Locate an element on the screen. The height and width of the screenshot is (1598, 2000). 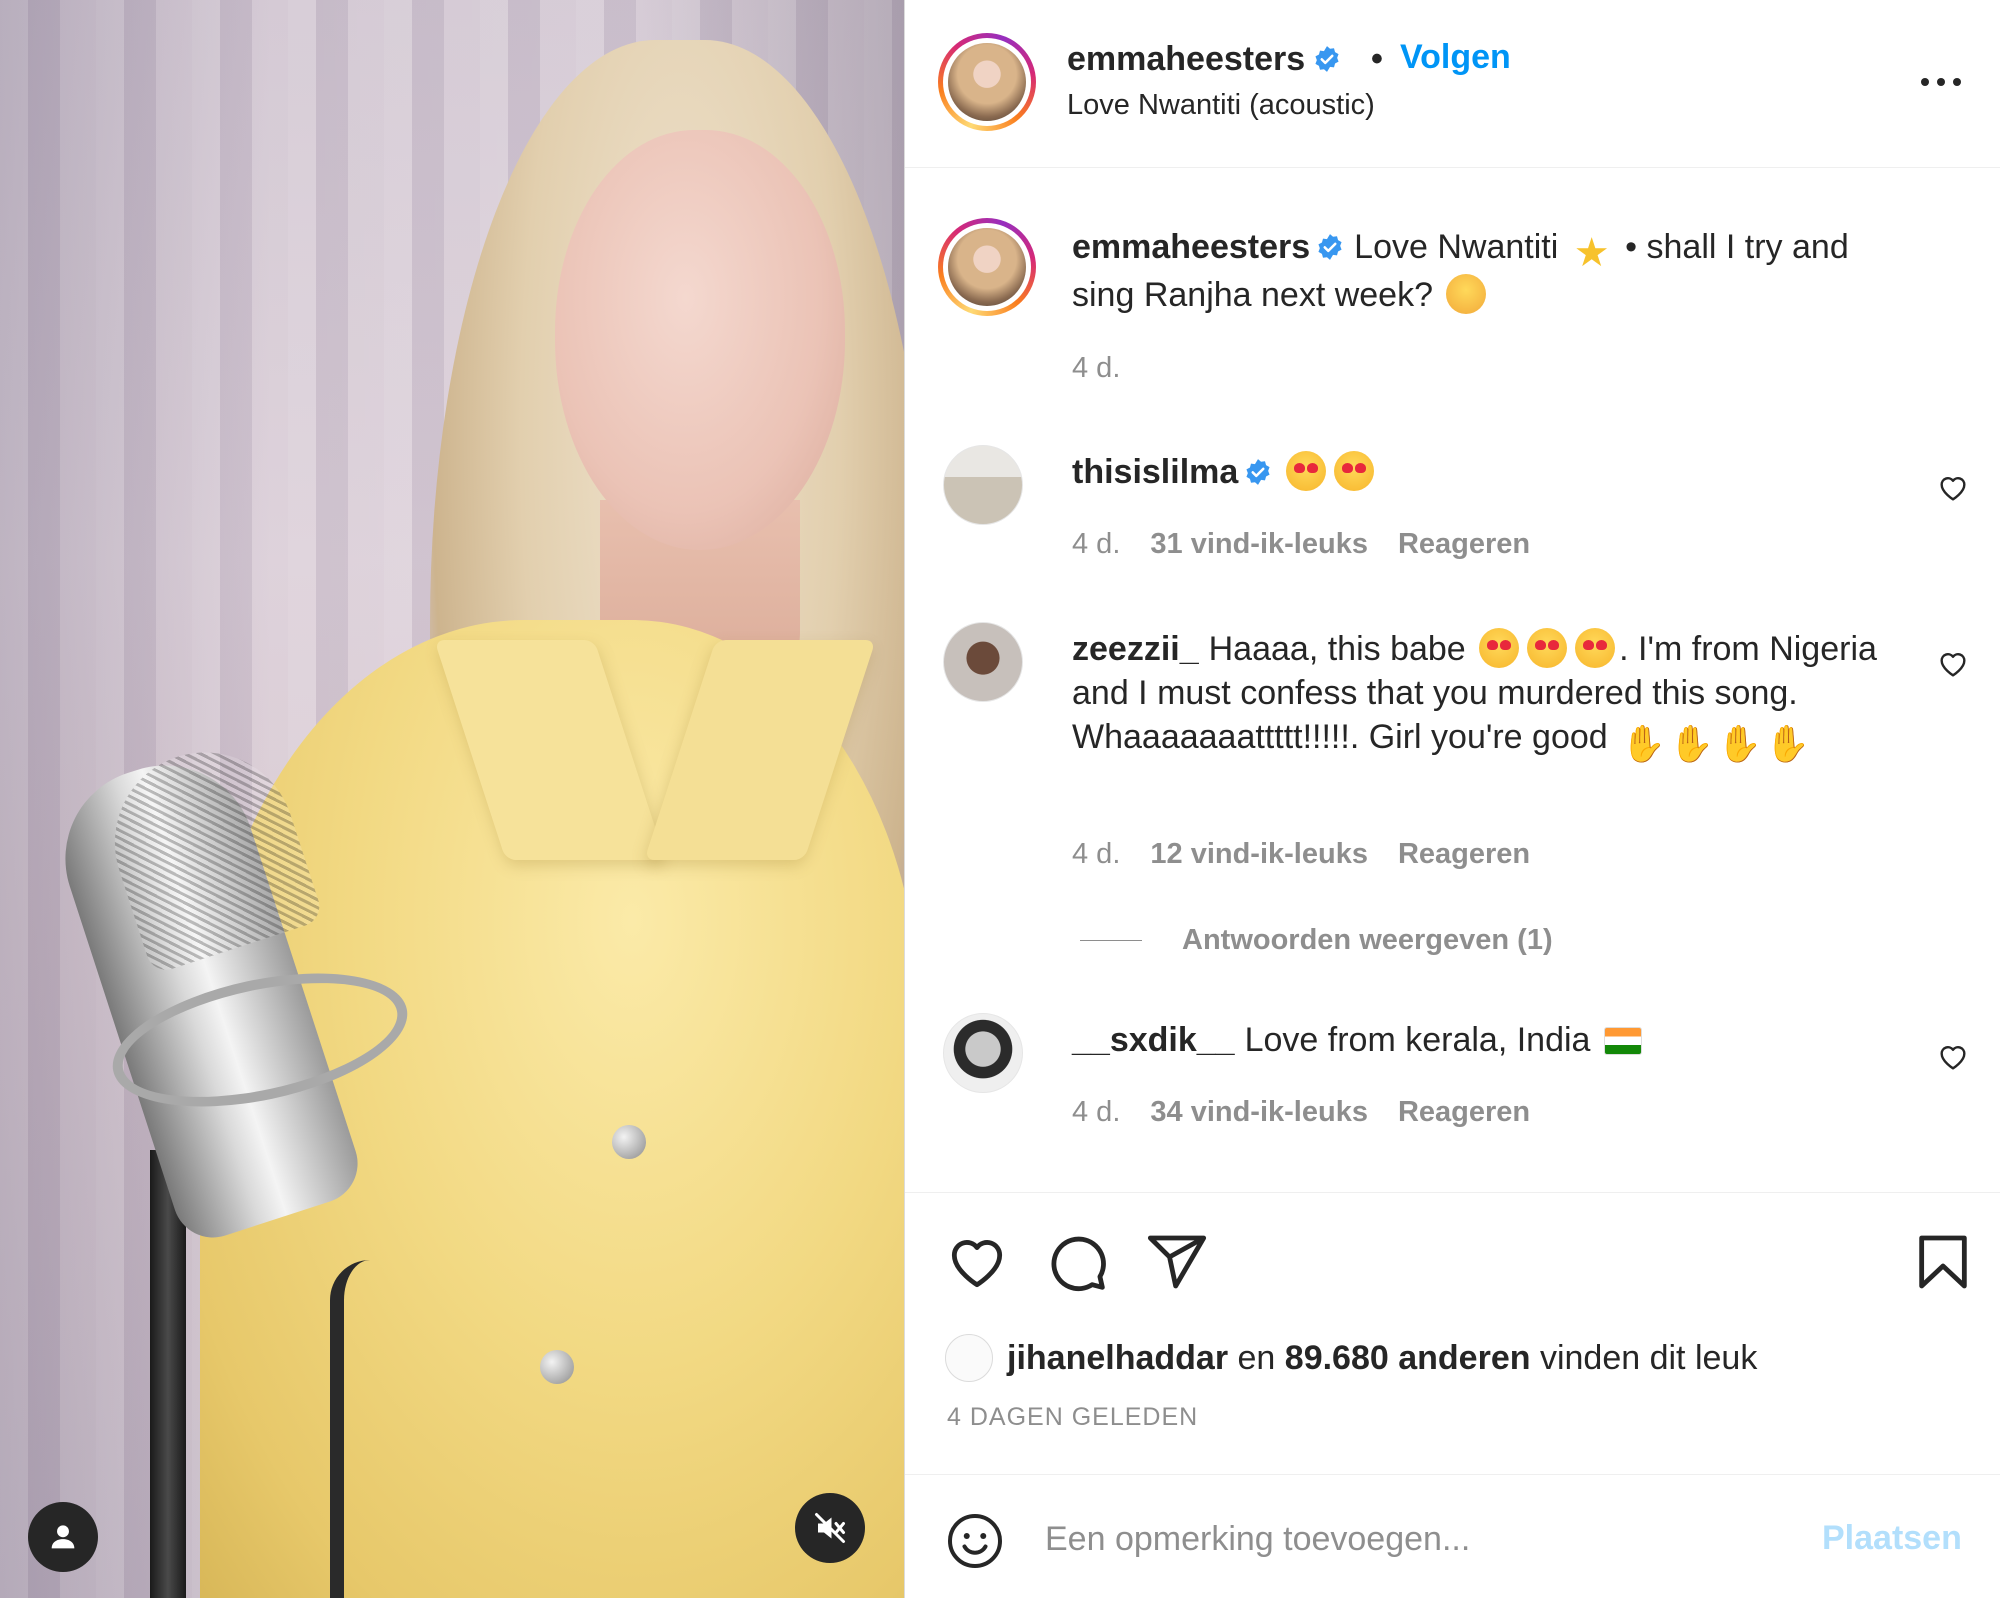
commenter-username: __sxdik__ is located at coordinates (1153, 1040).